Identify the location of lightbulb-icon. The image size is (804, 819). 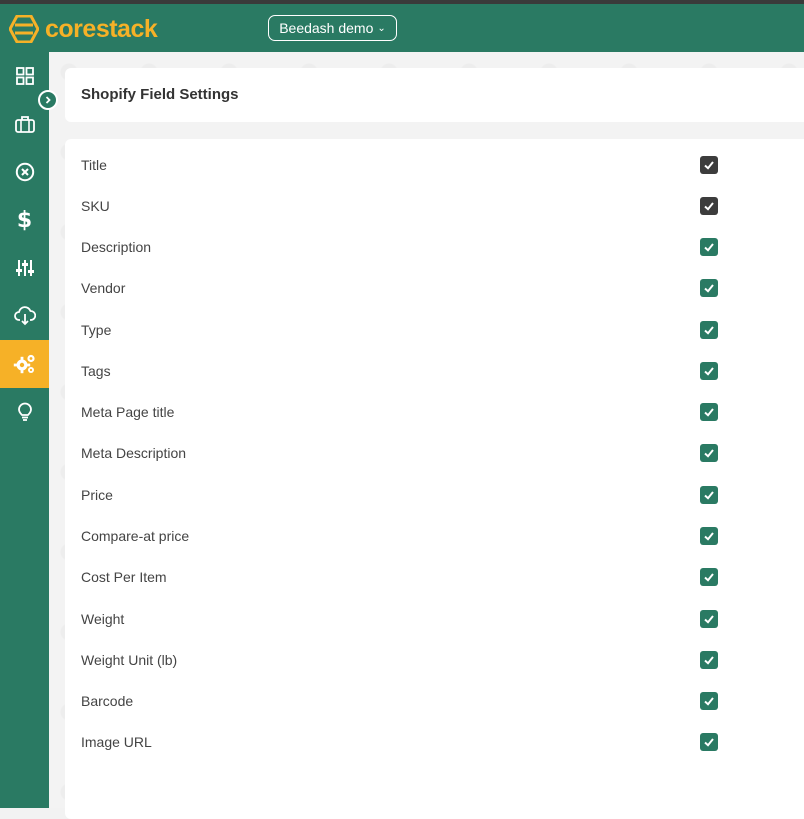
(24, 411).